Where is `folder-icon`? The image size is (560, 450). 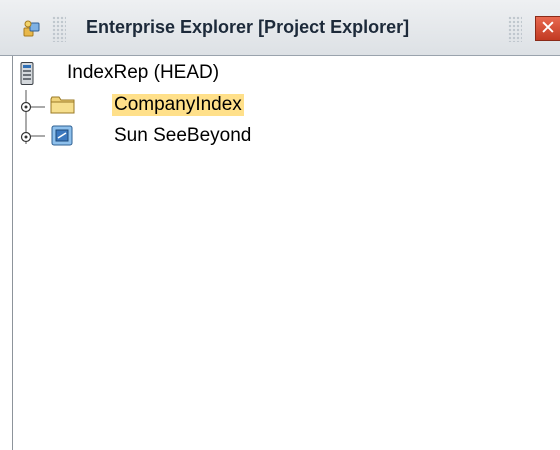
folder-icon is located at coordinates (62, 105).